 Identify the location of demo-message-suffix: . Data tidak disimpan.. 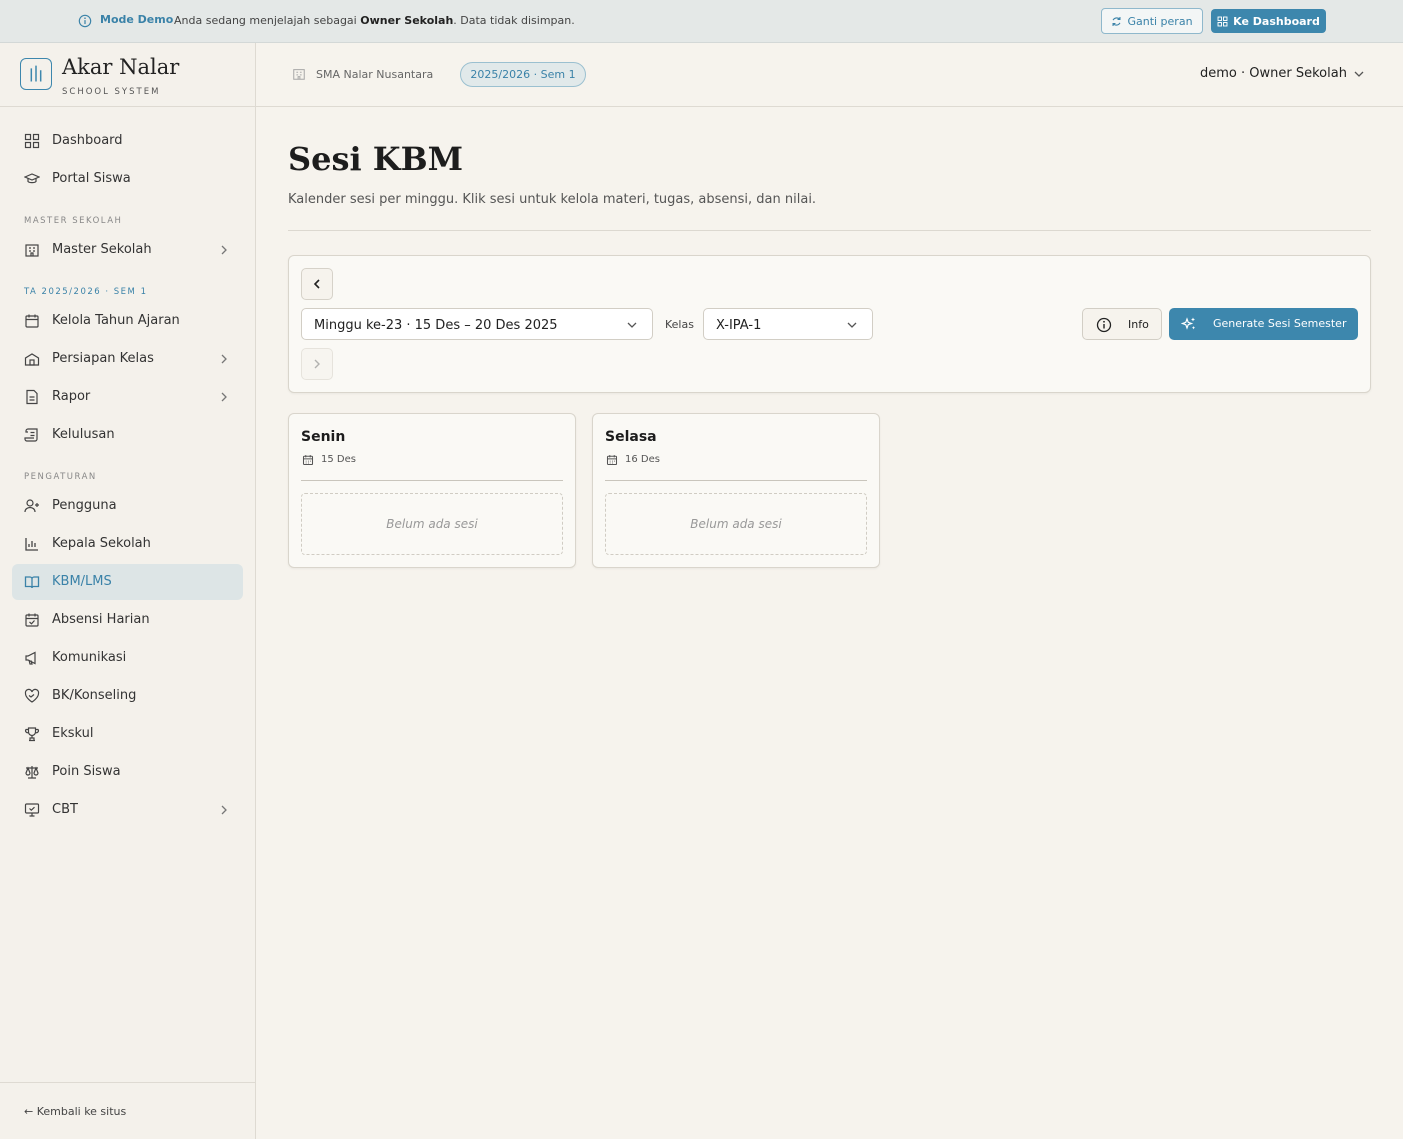
(514, 20).